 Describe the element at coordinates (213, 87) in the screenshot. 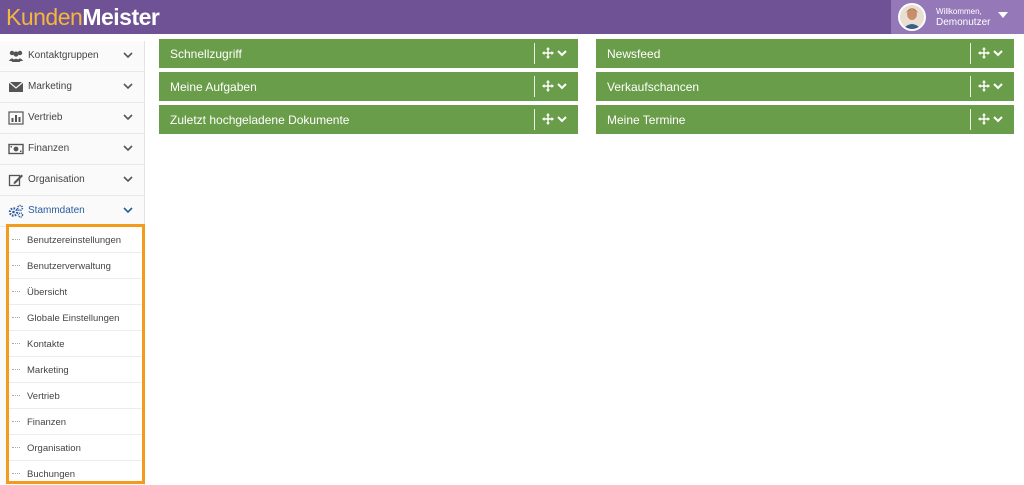

I see `widget-title: Meine Aufgaben` at that location.